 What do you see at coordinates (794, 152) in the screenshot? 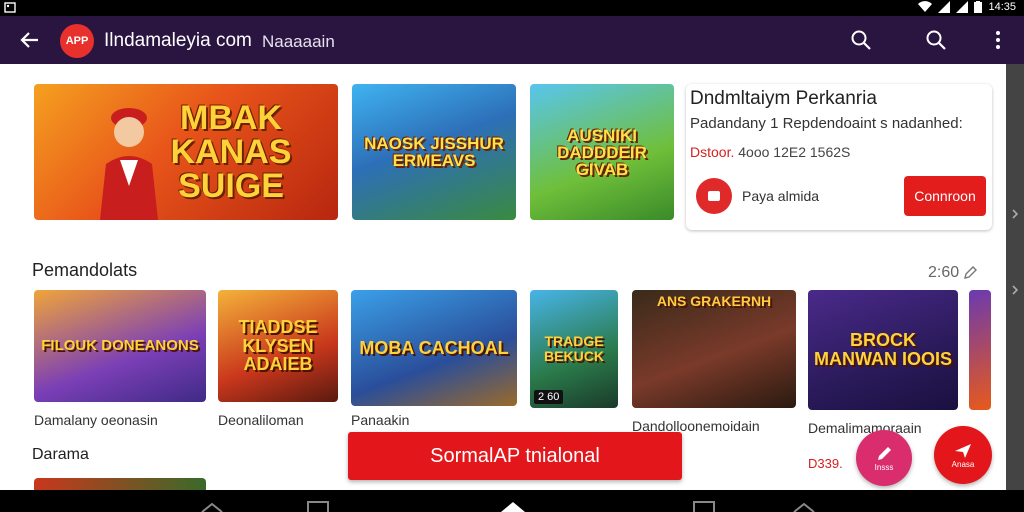
I see `info-meta-value: 4ooo 12E2 1562S` at bounding box center [794, 152].